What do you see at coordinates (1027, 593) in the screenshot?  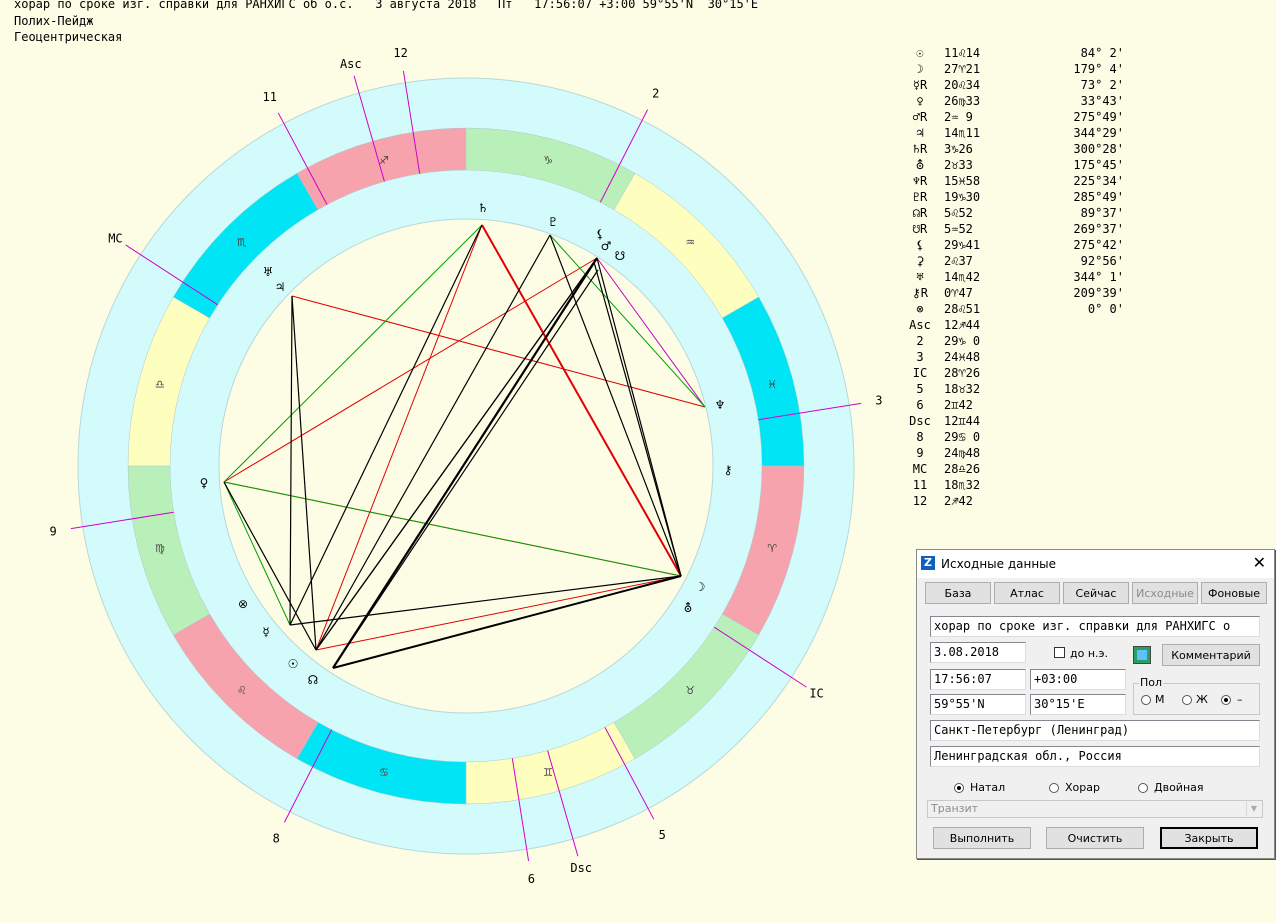 I see `atlas-button: Атлас` at bounding box center [1027, 593].